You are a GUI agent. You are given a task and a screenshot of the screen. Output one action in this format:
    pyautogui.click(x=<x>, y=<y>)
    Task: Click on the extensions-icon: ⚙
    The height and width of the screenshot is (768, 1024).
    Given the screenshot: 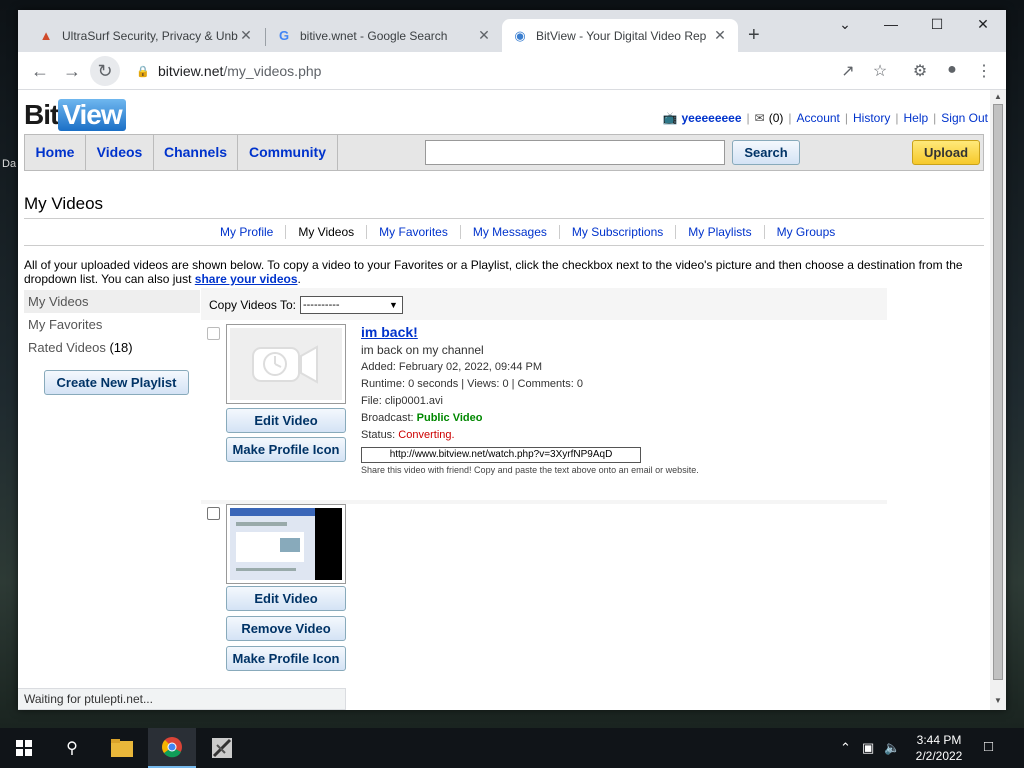 What is the action you would take?
    pyautogui.click(x=920, y=71)
    